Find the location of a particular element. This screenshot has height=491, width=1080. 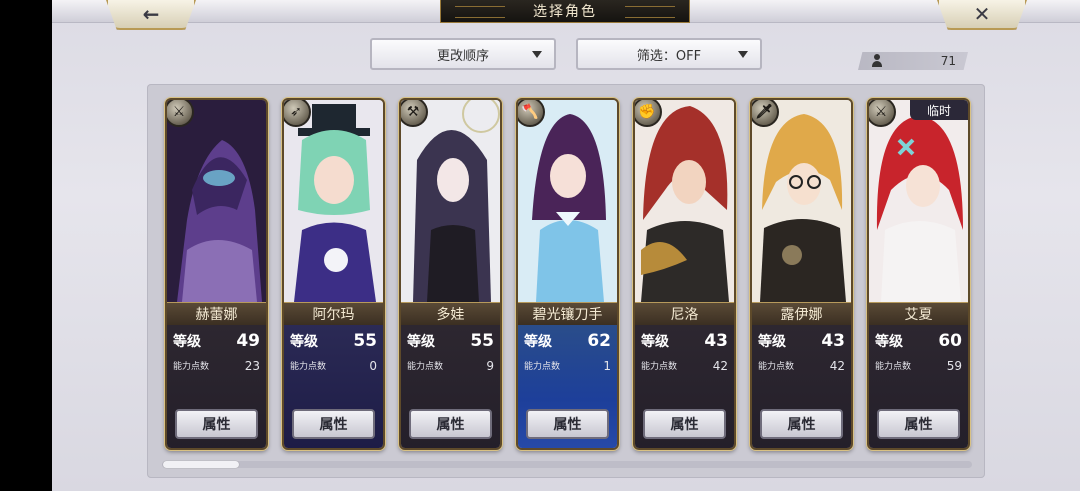

character-card: ✊ 尼洛 等级 43 能力点数 42 属性 is located at coordinates (684, 274).